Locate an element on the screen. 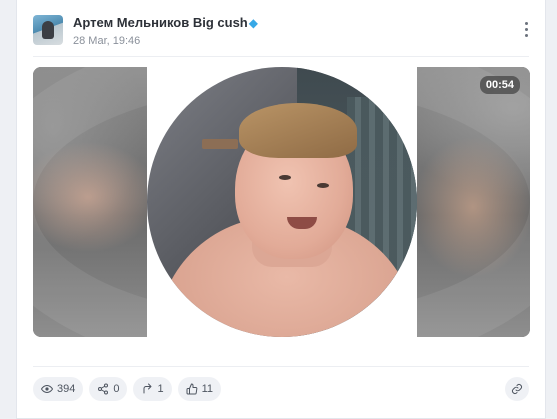 This screenshot has width=557, height=419. avatar is located at coordinates (48, 30).